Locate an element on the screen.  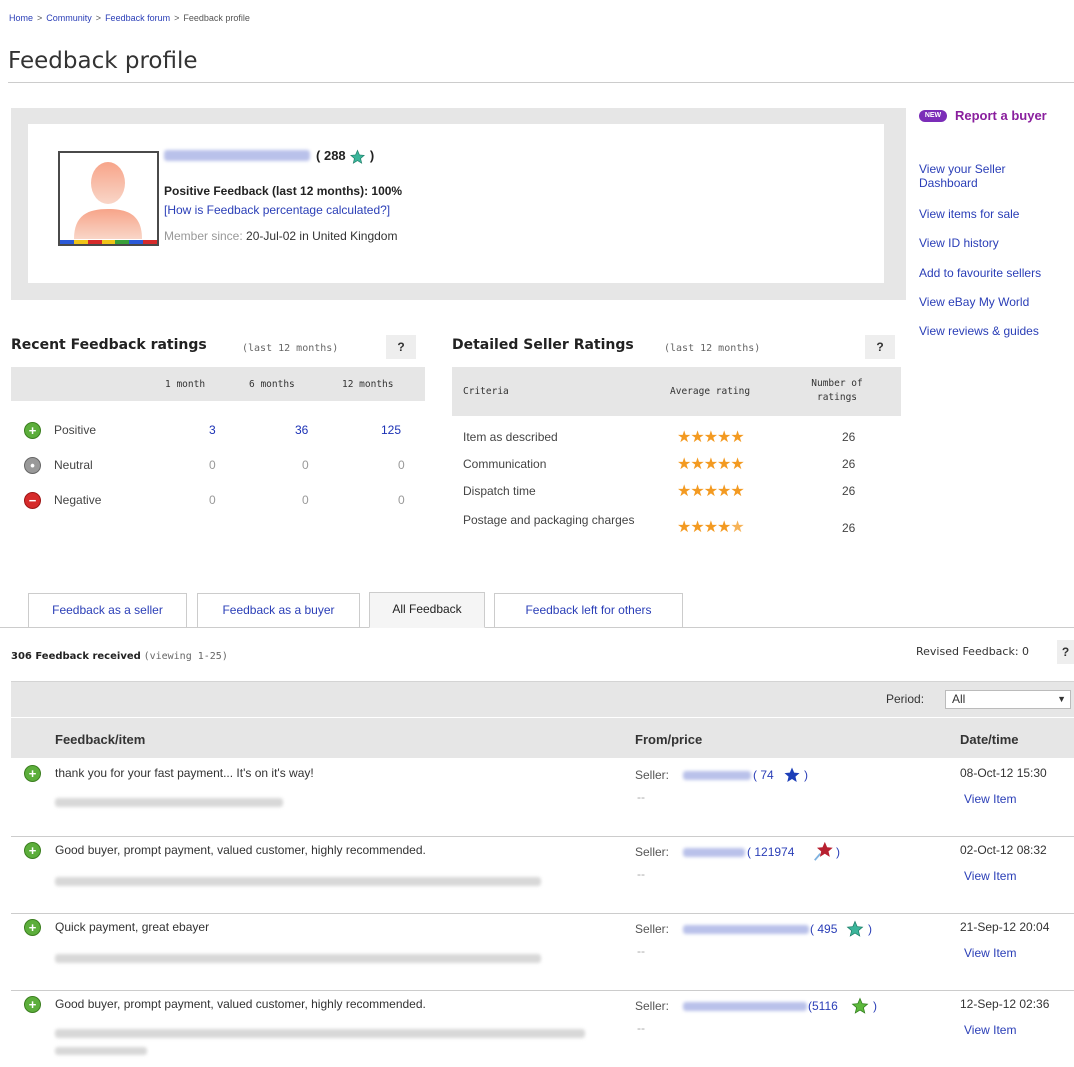
add-favourite-seller-link: Add to favourite sellers is located at coordinates (980, 273).